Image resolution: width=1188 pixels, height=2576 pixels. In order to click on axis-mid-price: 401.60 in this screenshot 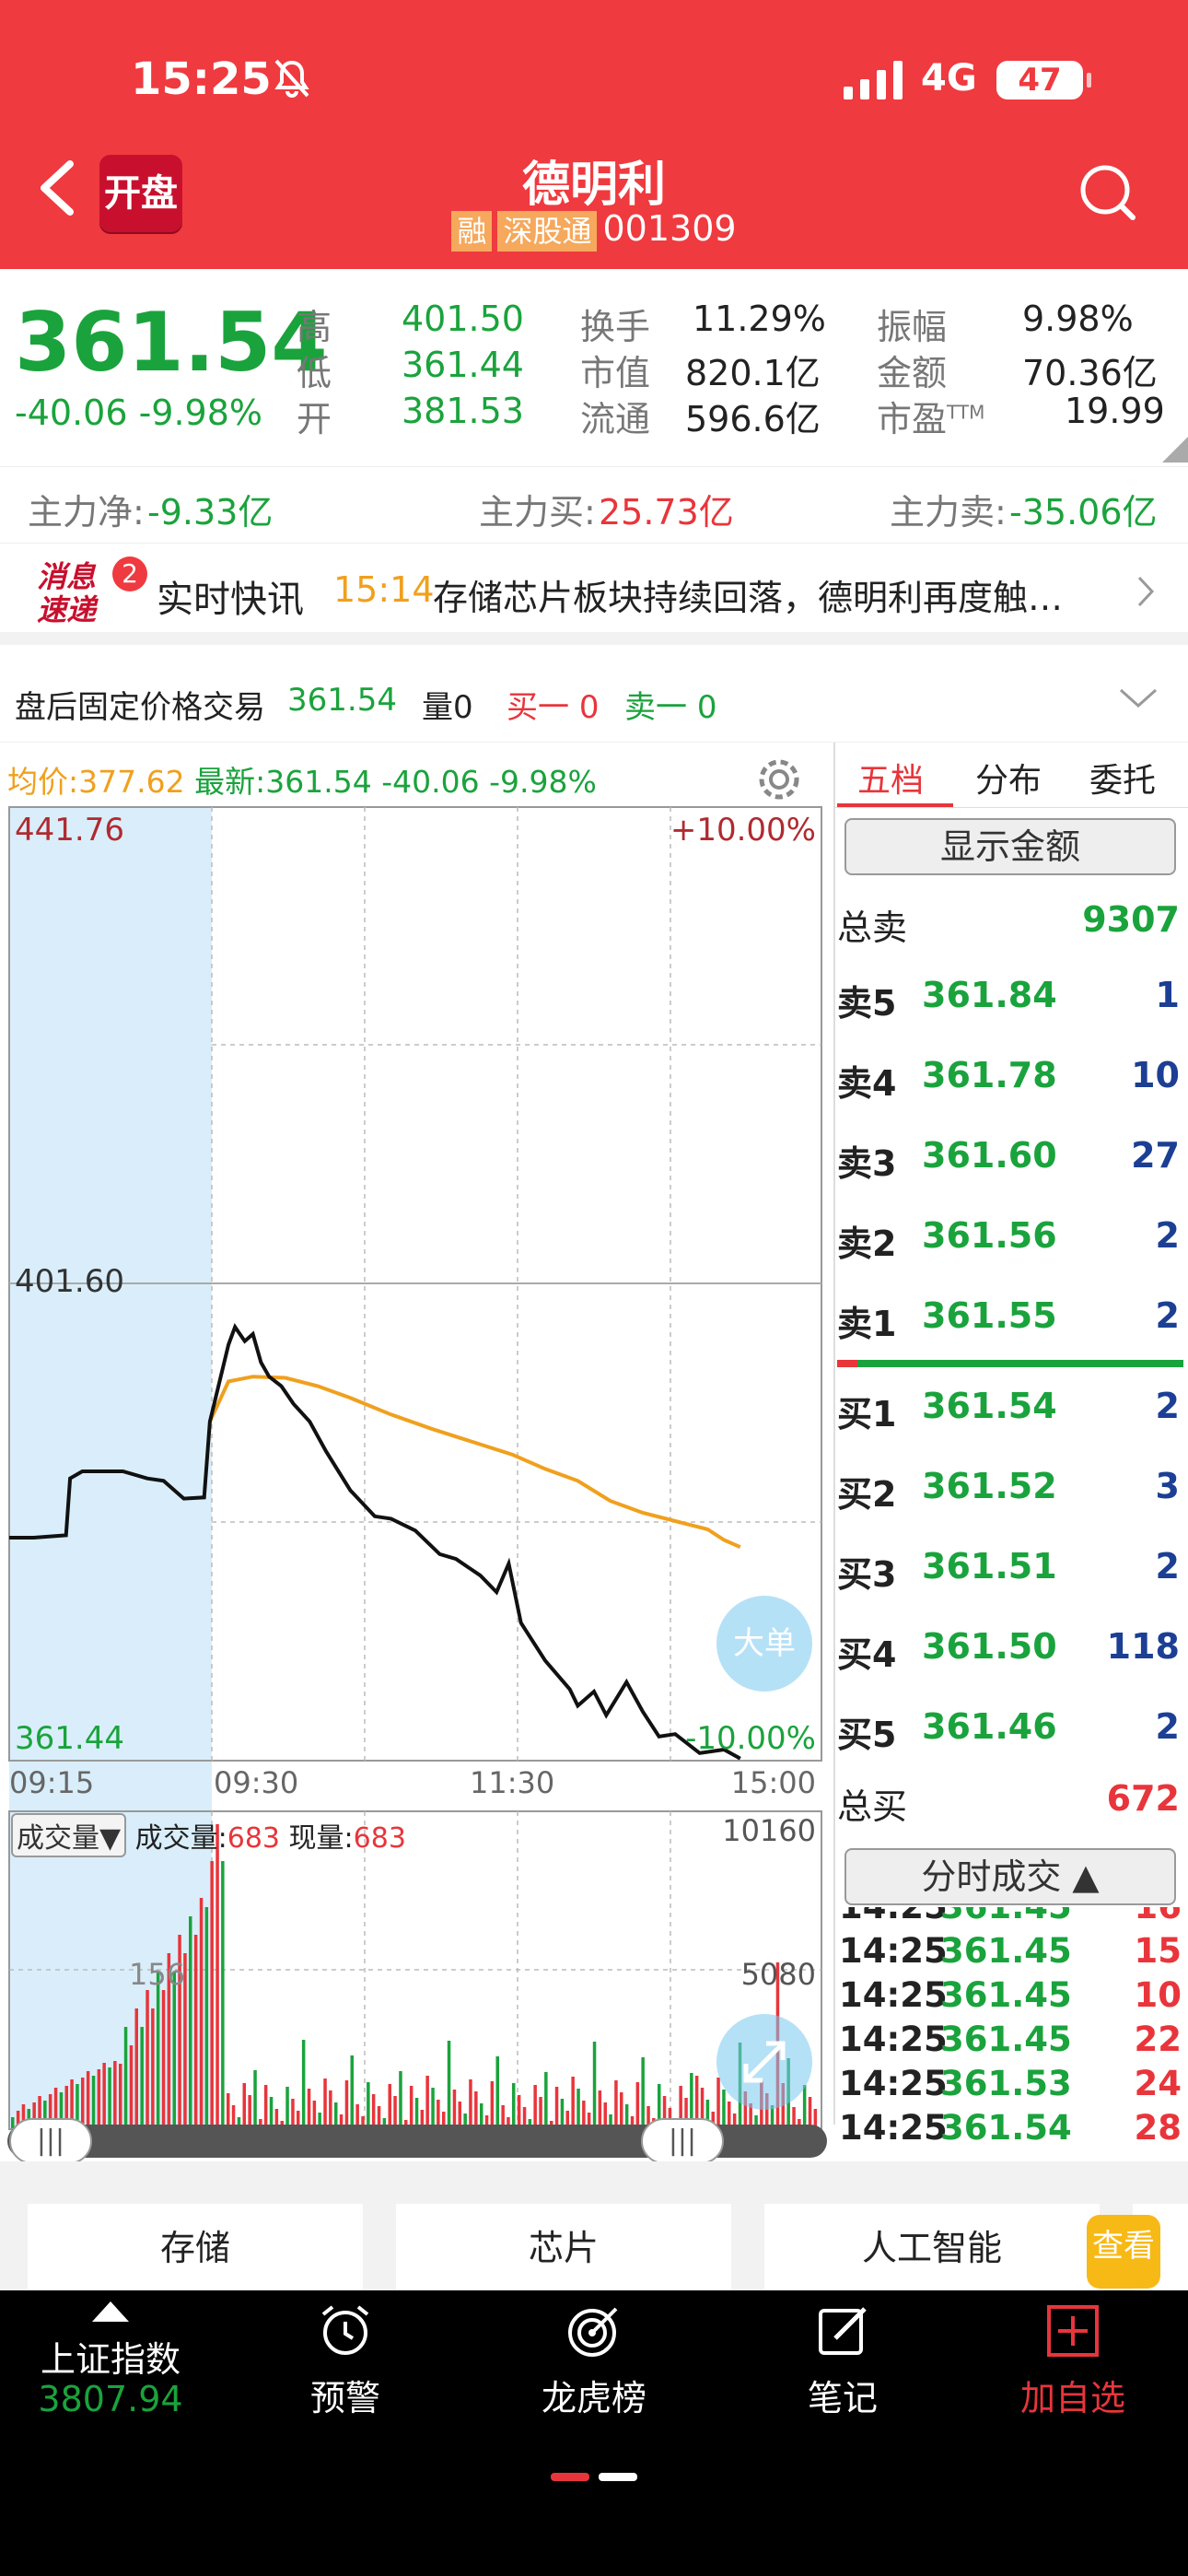, I will do `click(69, 1281)`.